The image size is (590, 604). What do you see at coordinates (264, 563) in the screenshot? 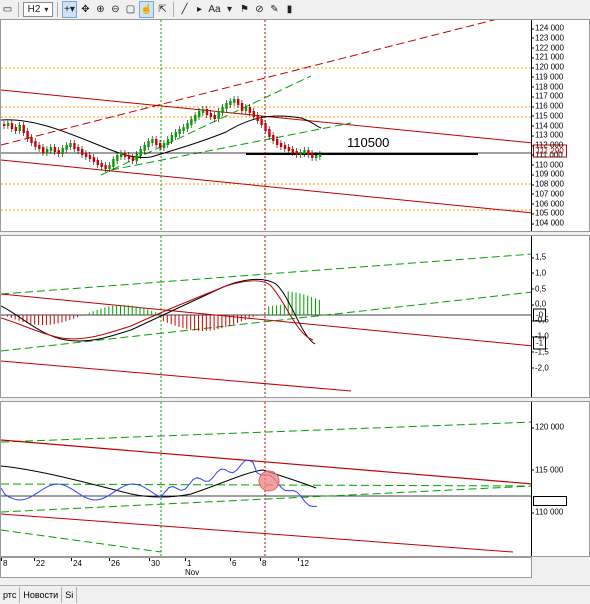
I see `date-label: 8` at bounding box center [264, 563].